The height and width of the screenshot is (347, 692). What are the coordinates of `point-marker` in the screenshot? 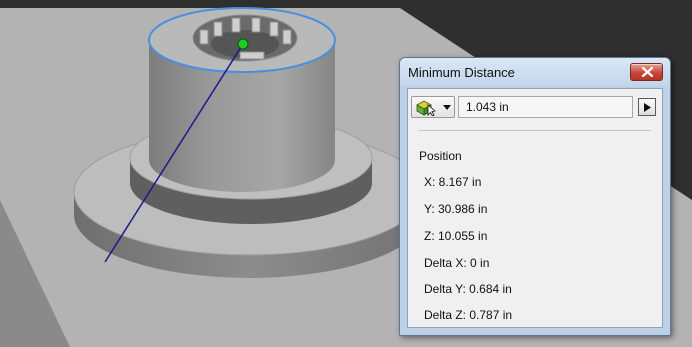 It's located at (243, 44).